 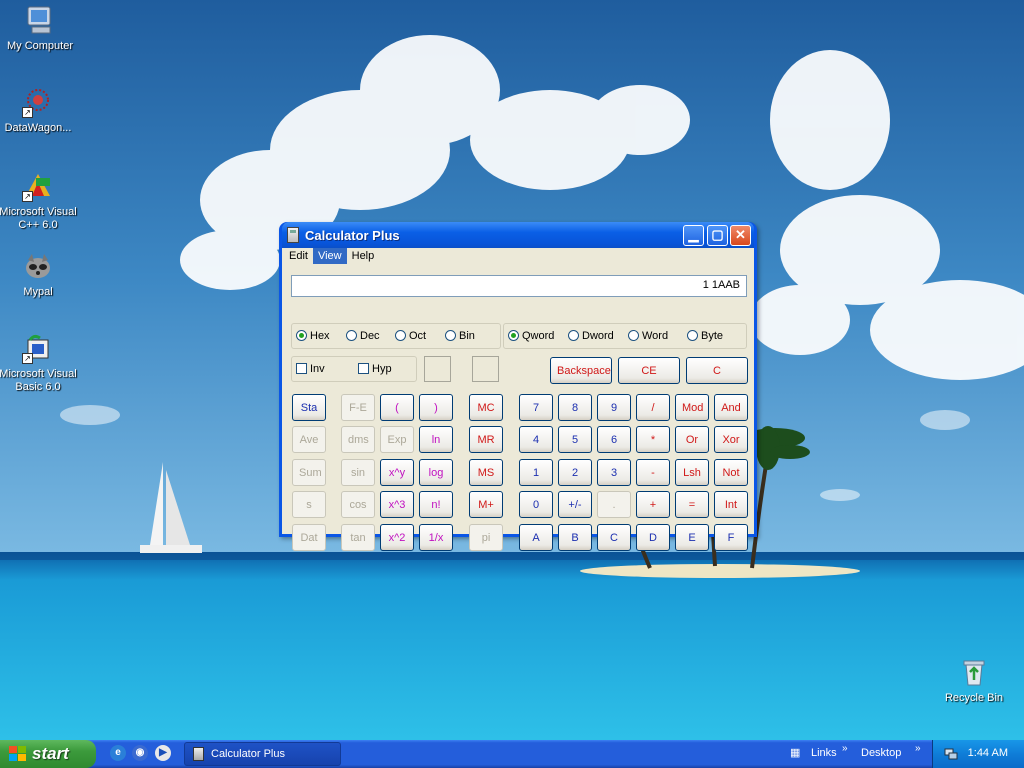 What do you see at coordinates (575, 504) in the screenshot?
I see `sign-toggle-button: +/-` at bounding box center [575, 504].